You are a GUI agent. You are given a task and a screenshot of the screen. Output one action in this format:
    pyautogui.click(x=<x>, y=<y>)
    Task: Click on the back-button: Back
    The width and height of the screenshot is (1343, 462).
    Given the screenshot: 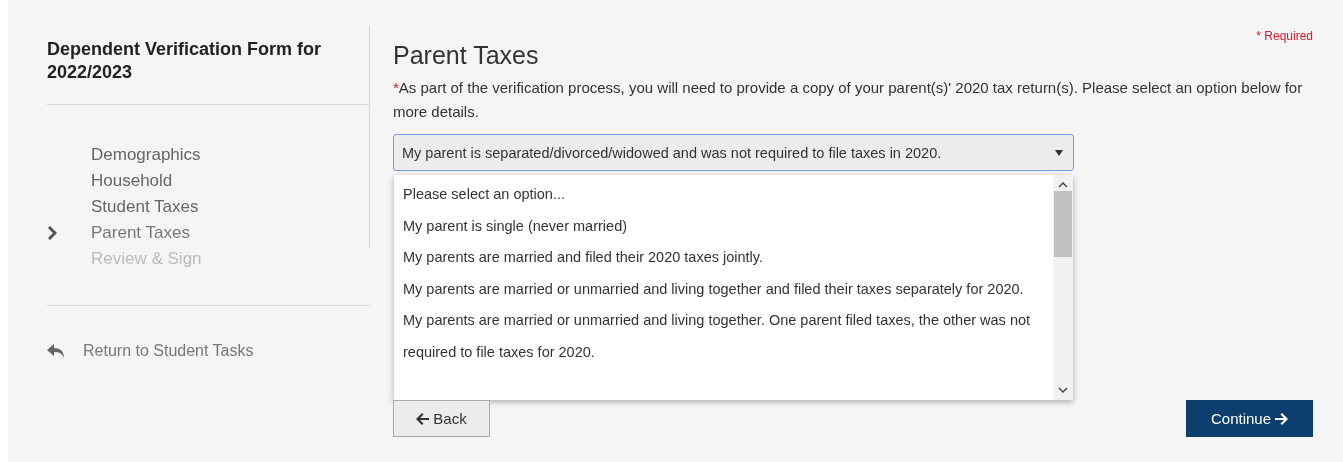 What is the action you would take?
    pyautogui.click(x=441, y=418)
    